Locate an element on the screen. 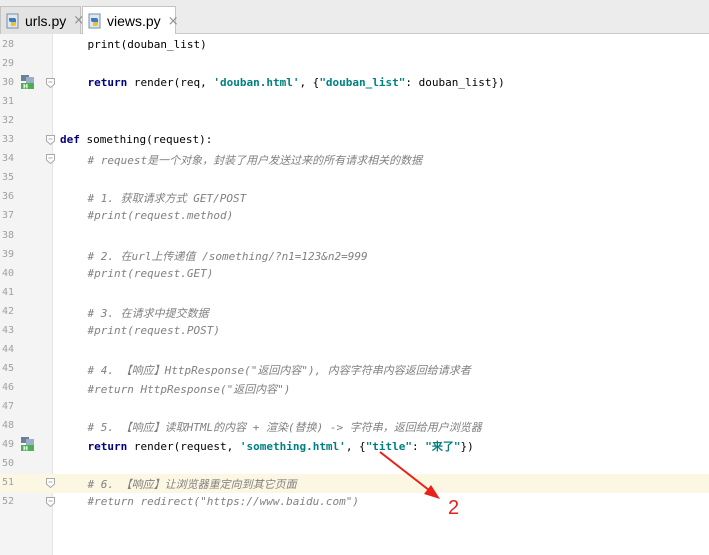 The height and width of the screenshot is (555, 709). annotation-number: 2 is located at coordinates (454, 508).